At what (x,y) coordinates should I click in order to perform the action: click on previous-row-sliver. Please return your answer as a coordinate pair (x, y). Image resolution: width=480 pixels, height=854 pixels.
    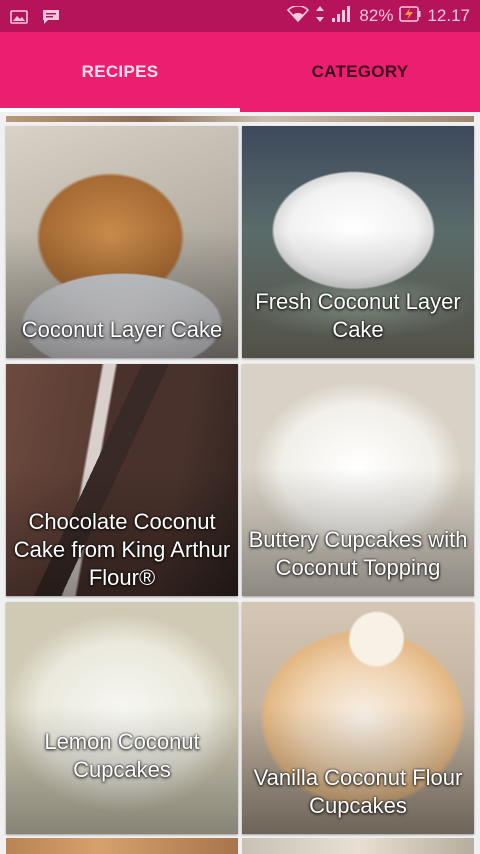
    Looking at the image, I should click on (240, 119).